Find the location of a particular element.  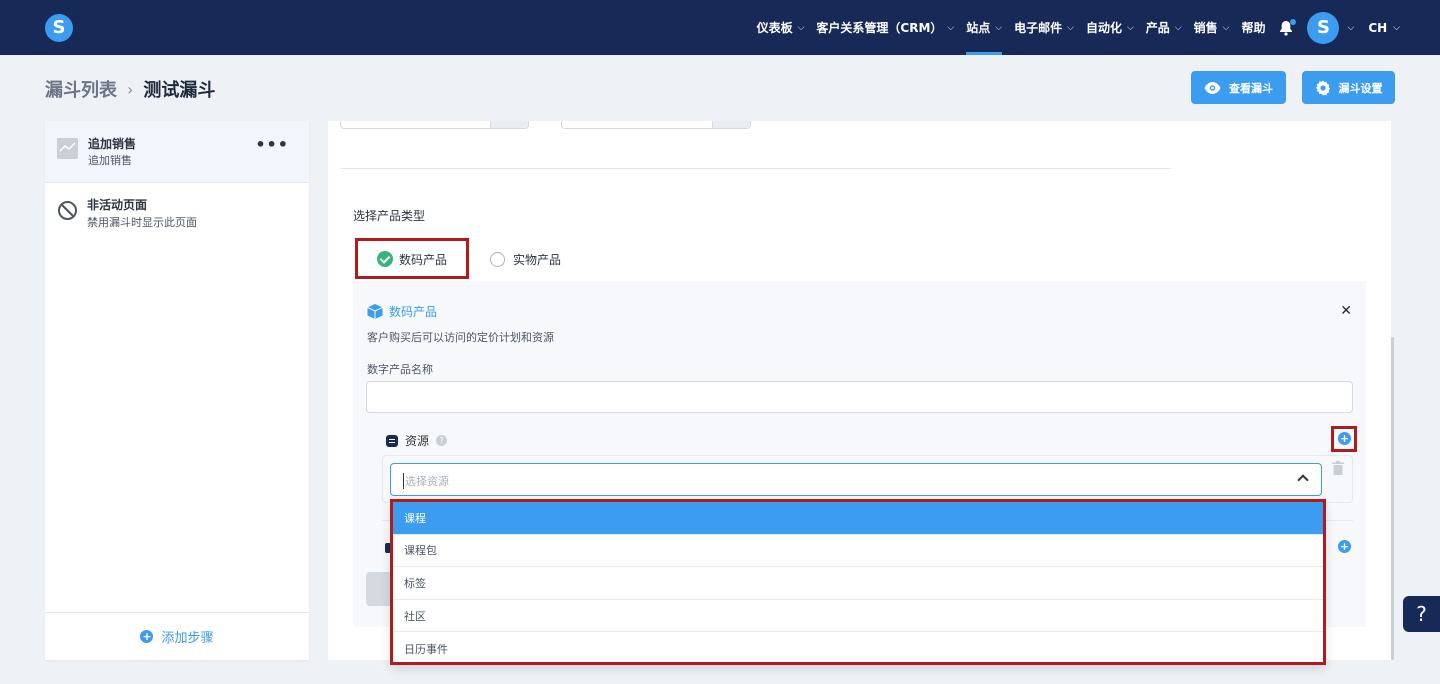

help-icon: ? is located at coordinates (442, 440).